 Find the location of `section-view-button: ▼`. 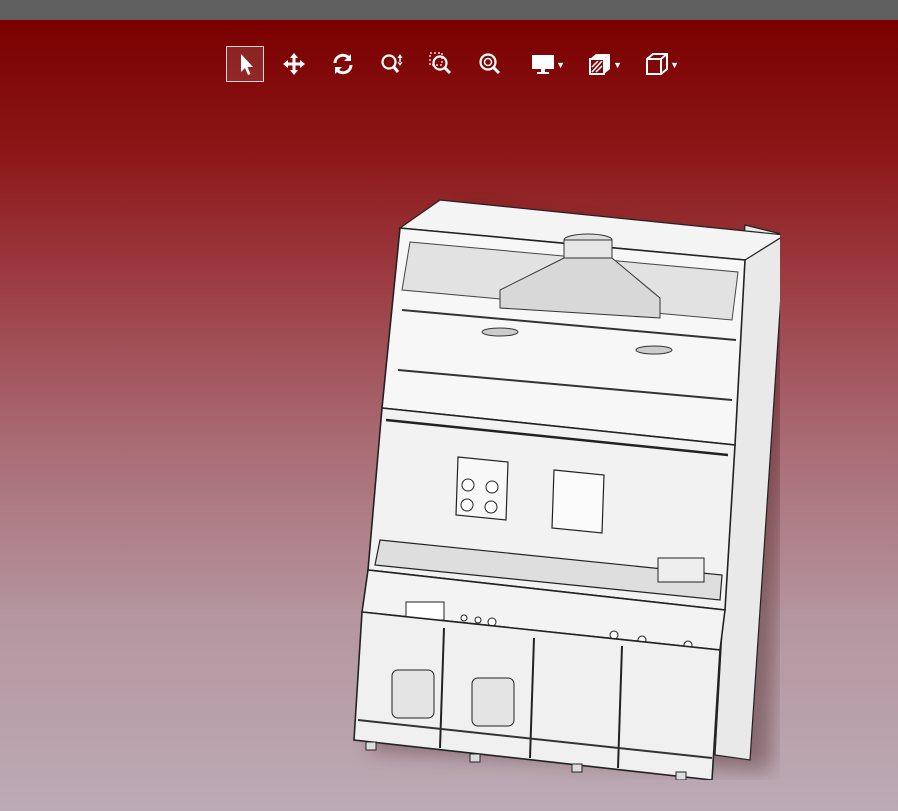

section-view-button: ▼ is located at coordinates (600, 64).